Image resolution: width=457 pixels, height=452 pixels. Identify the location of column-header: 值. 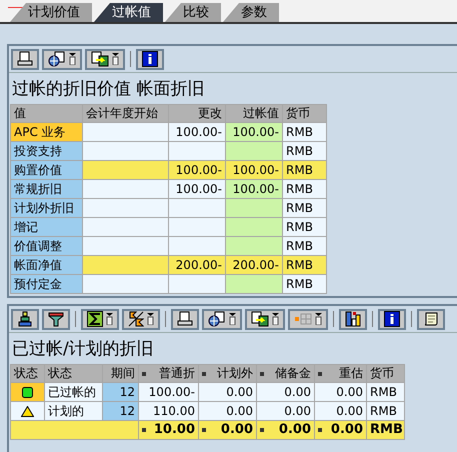
(46, 113).